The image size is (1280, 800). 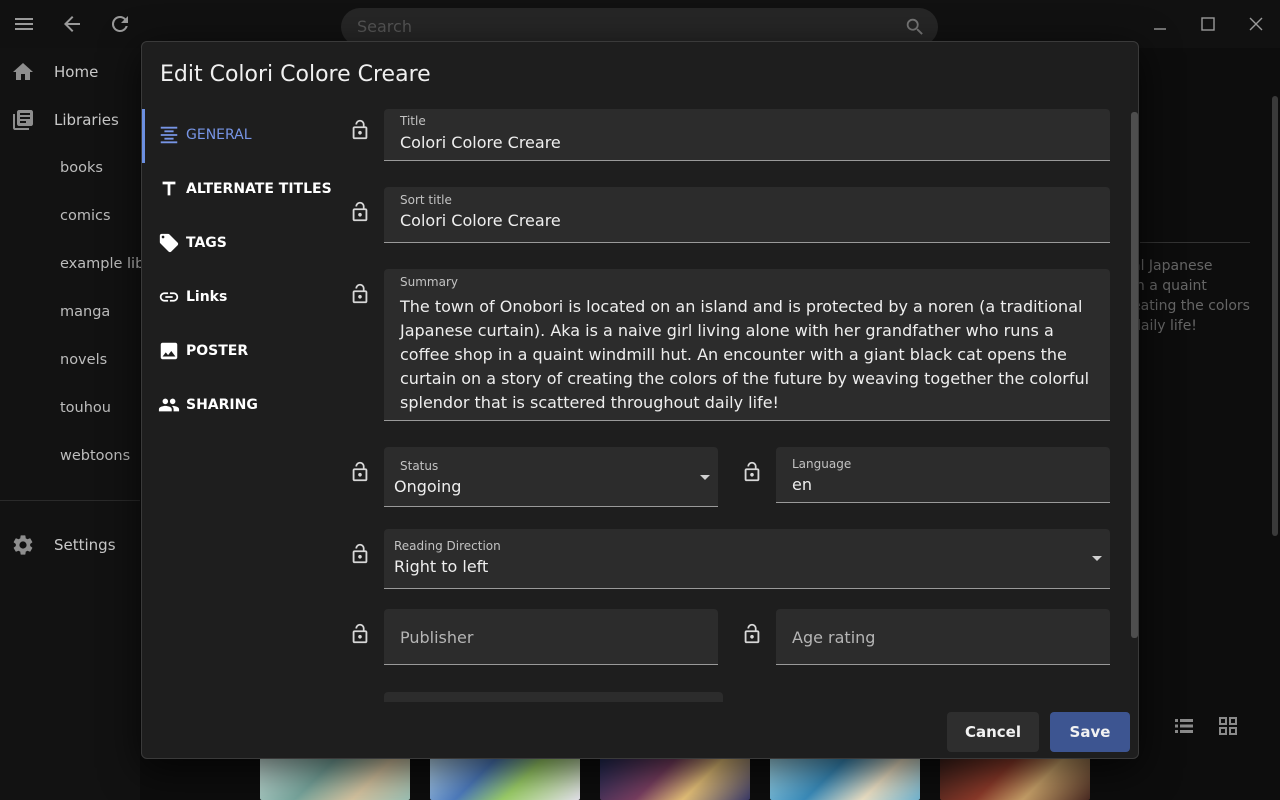 What do you see at coordinates (85, 545) in the screenshot?
I see `sidebar-item-label: Settings` at bounding box center [85, 545].